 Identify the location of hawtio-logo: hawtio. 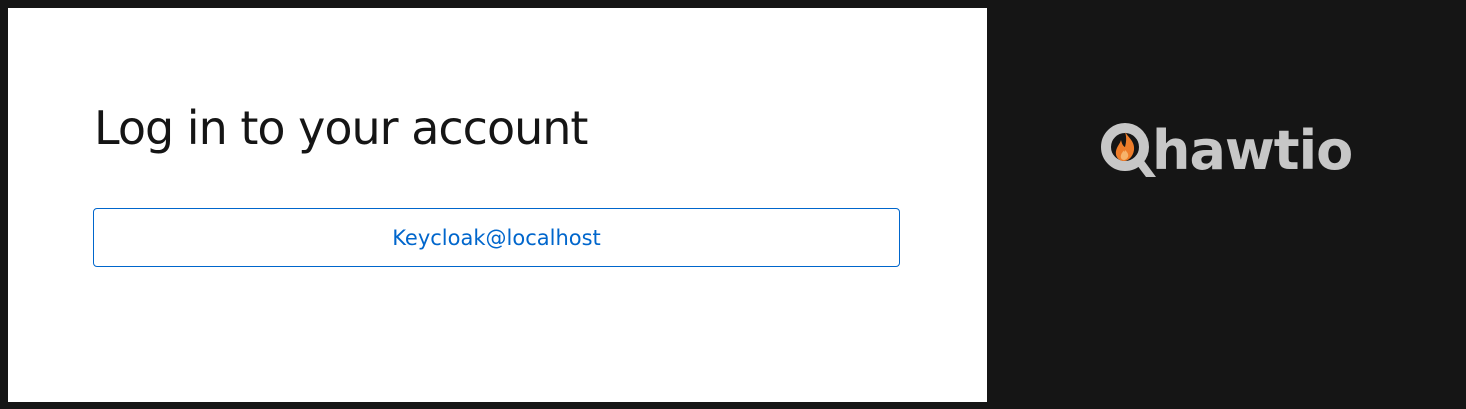
(1226, 151).